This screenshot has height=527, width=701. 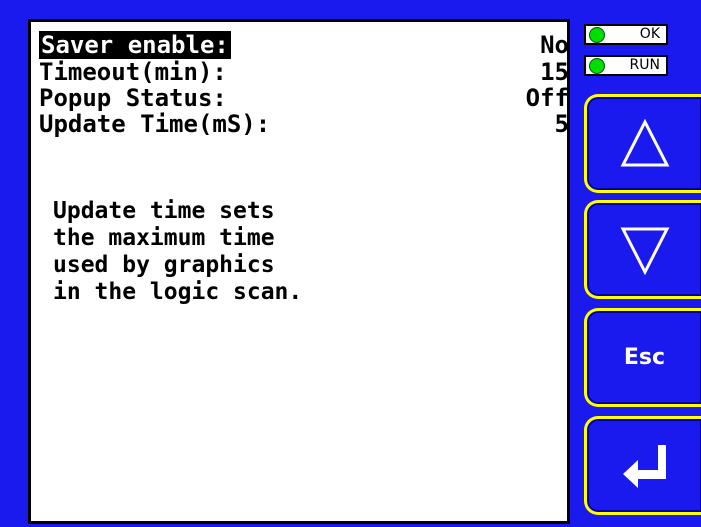 What do you see at coordinates (626, 65) in the screenshot?
I see `run-status-indicator: RUN` at bounding box center [626, 65].